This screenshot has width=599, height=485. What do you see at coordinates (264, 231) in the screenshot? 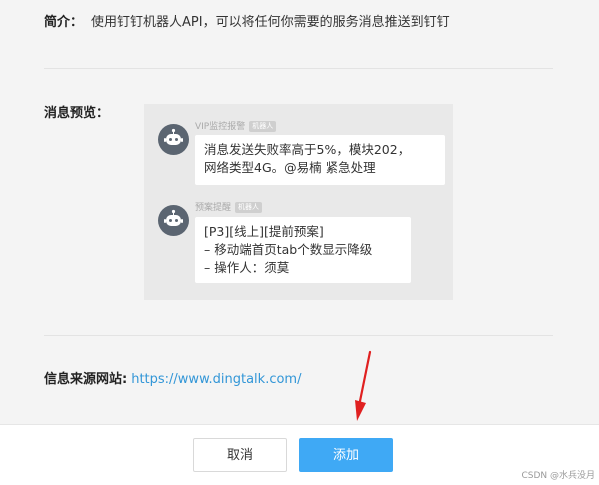
I see `message-line: [P3][线上][提前预案]` at bounding box center [264, 231].